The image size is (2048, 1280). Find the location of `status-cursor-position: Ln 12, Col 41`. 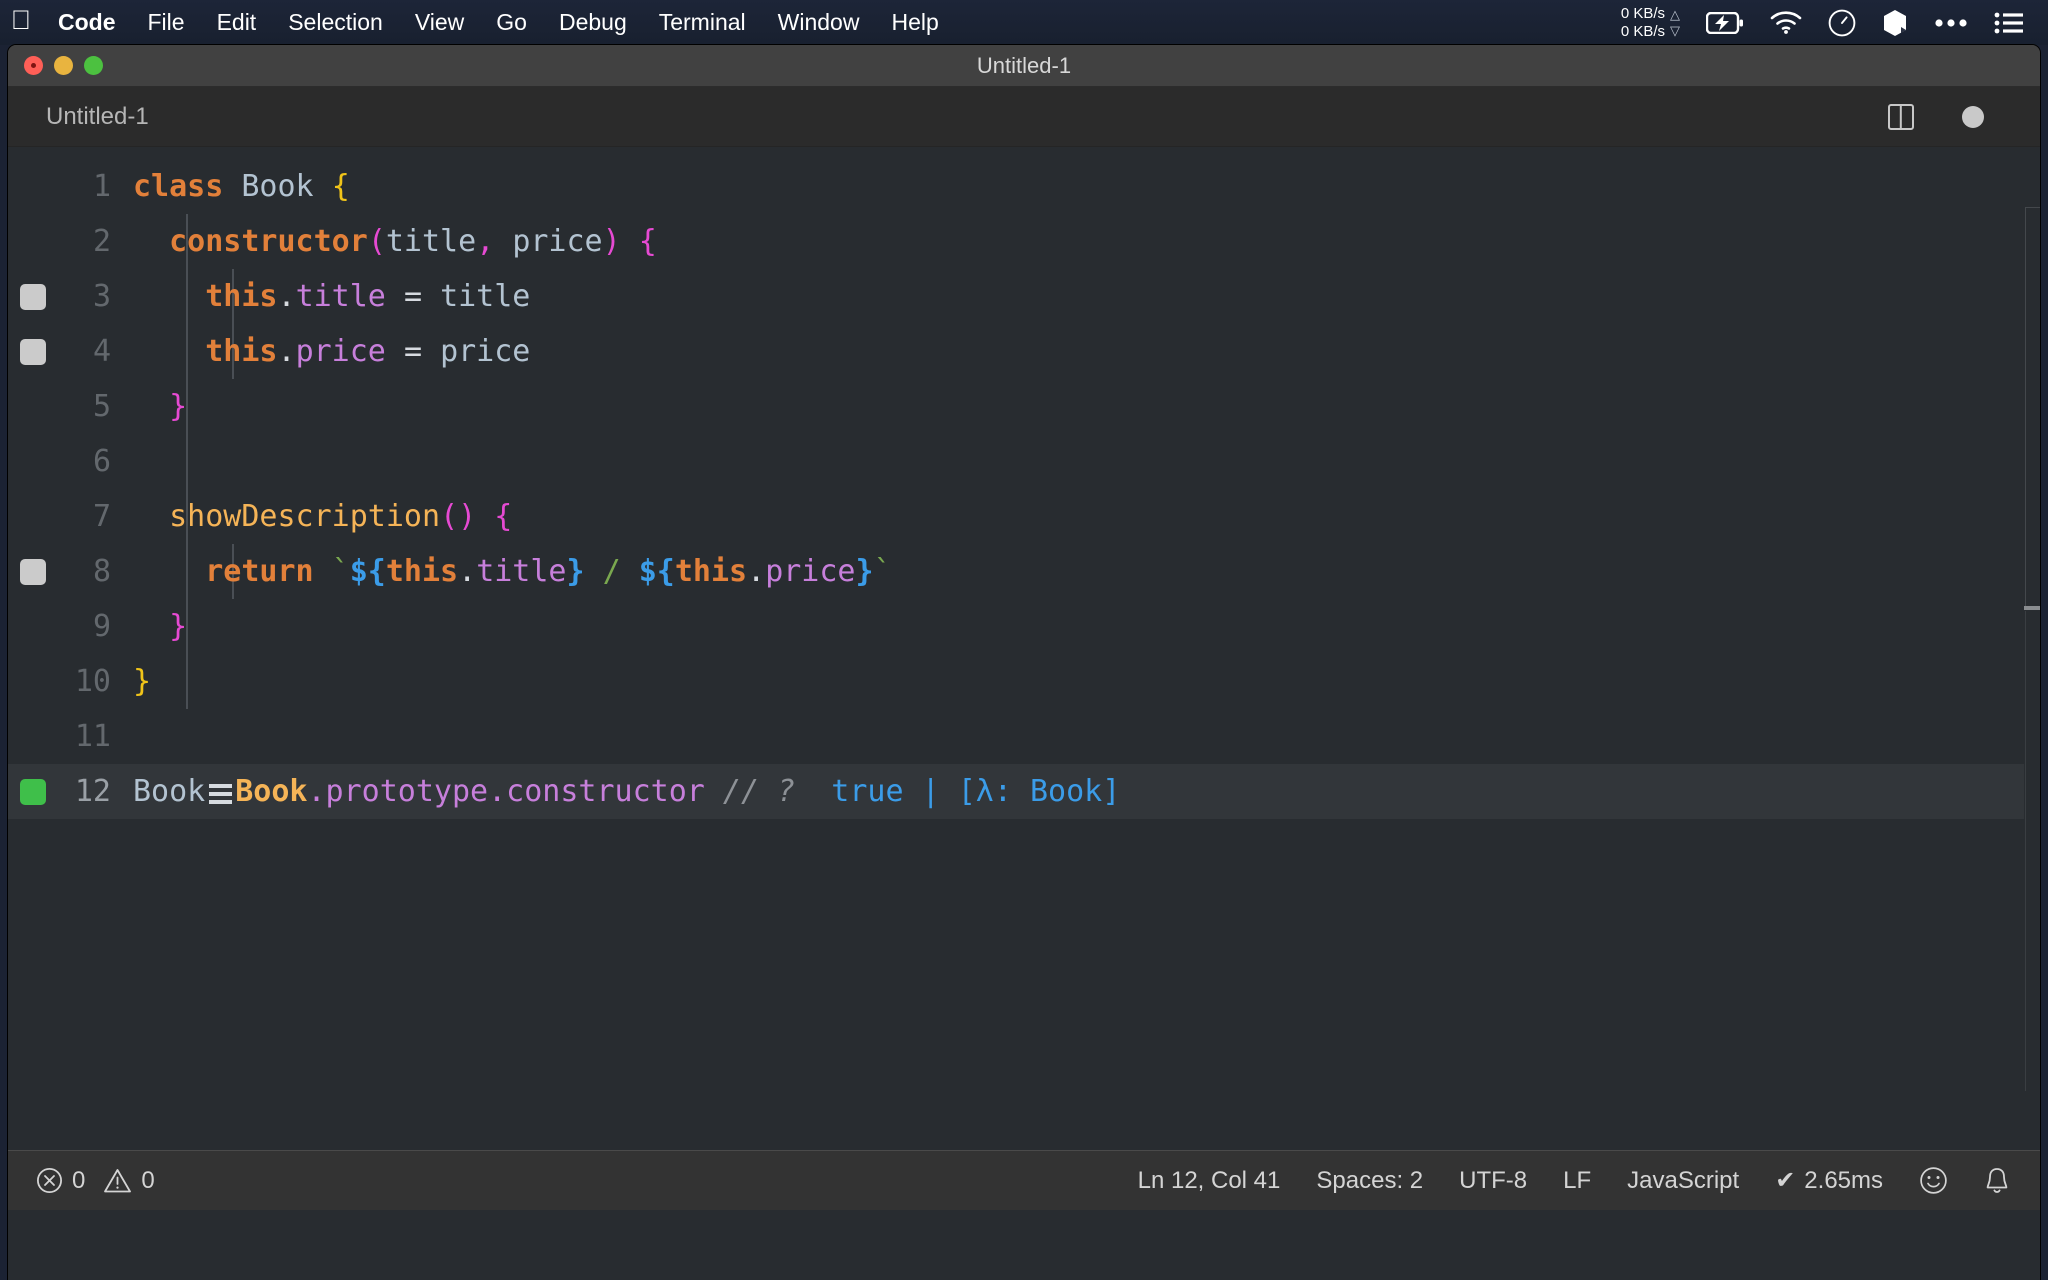

status-cursor-position: Ln 12, Col 41 is located at coordinates (1209, 1181).